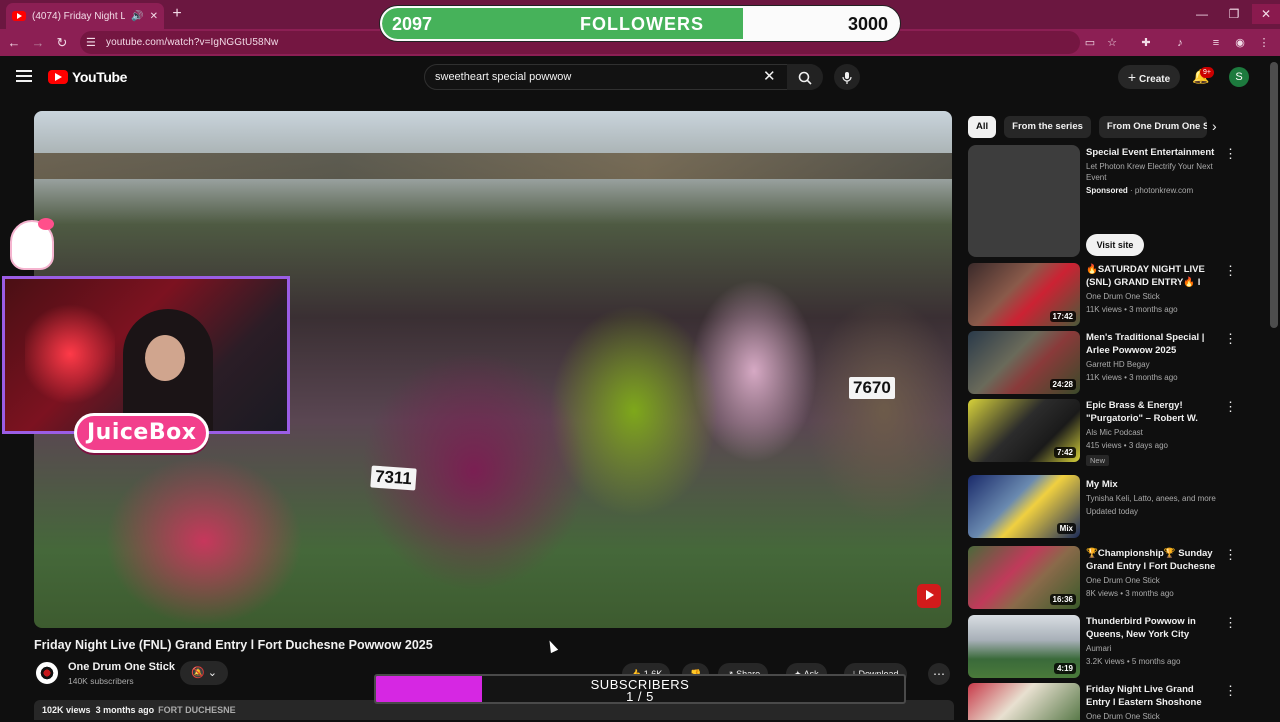 The height and width of the screenshot is (722, 1280). What do you see at coordinates (1107, 190) in the screenshot?
I see `sponsored-label: Sponsored` at bounding box center [1107, 190].